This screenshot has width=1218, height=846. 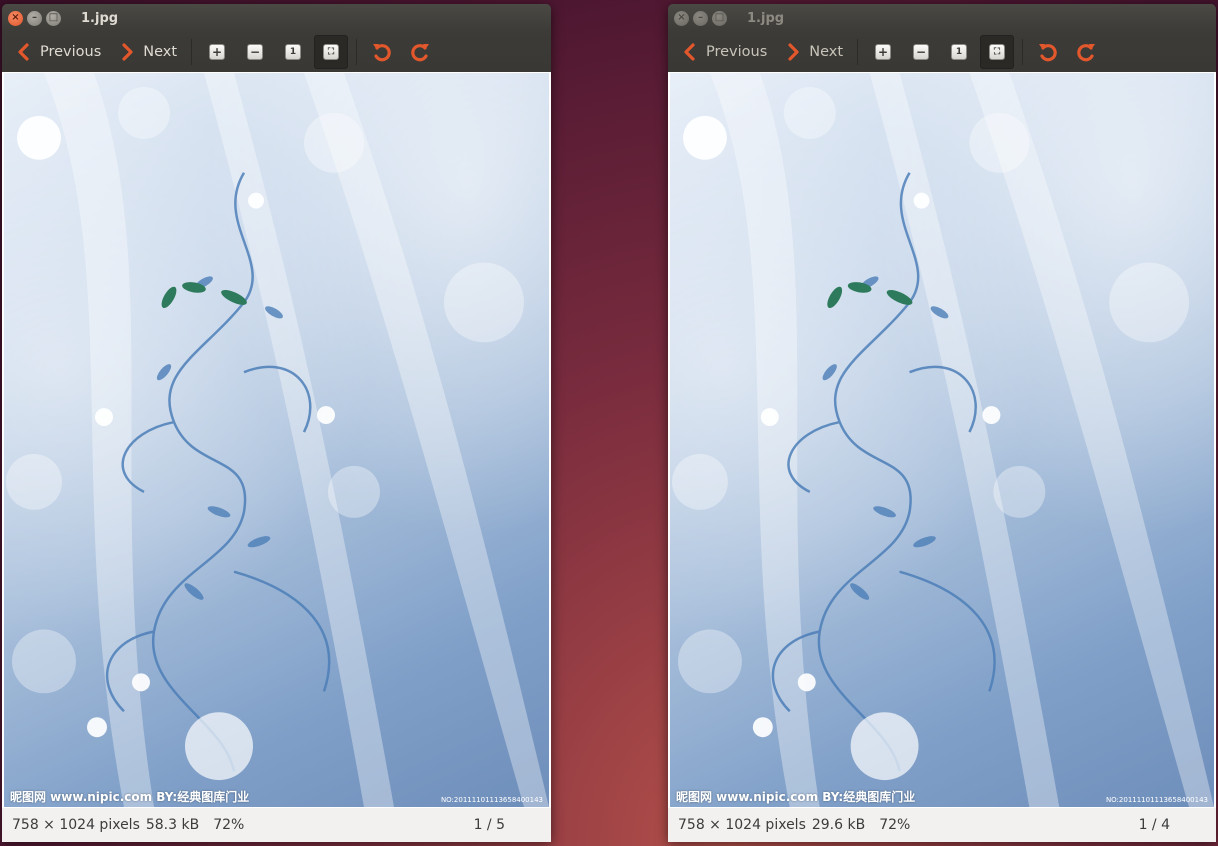 What do you see at coordinates (276, 825) in the screenshot?
I see `statusbar: 758 × 1024 pixels 58.3 kB 72% 1 / 5` at bounding box center [276, 825].